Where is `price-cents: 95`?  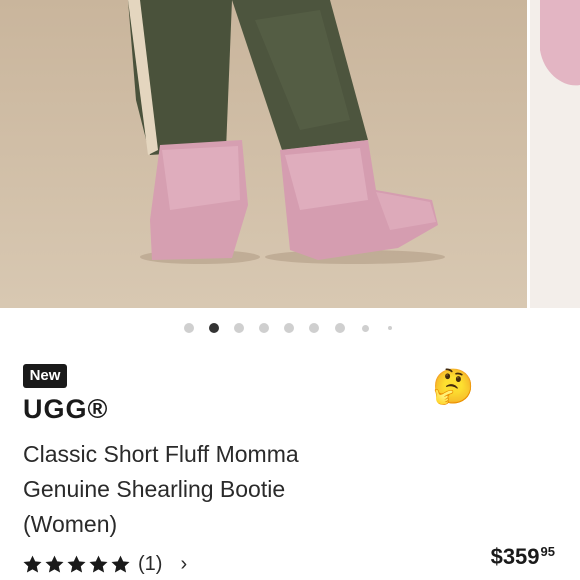 price-cents: 95 is located at coordinates (547, 551).